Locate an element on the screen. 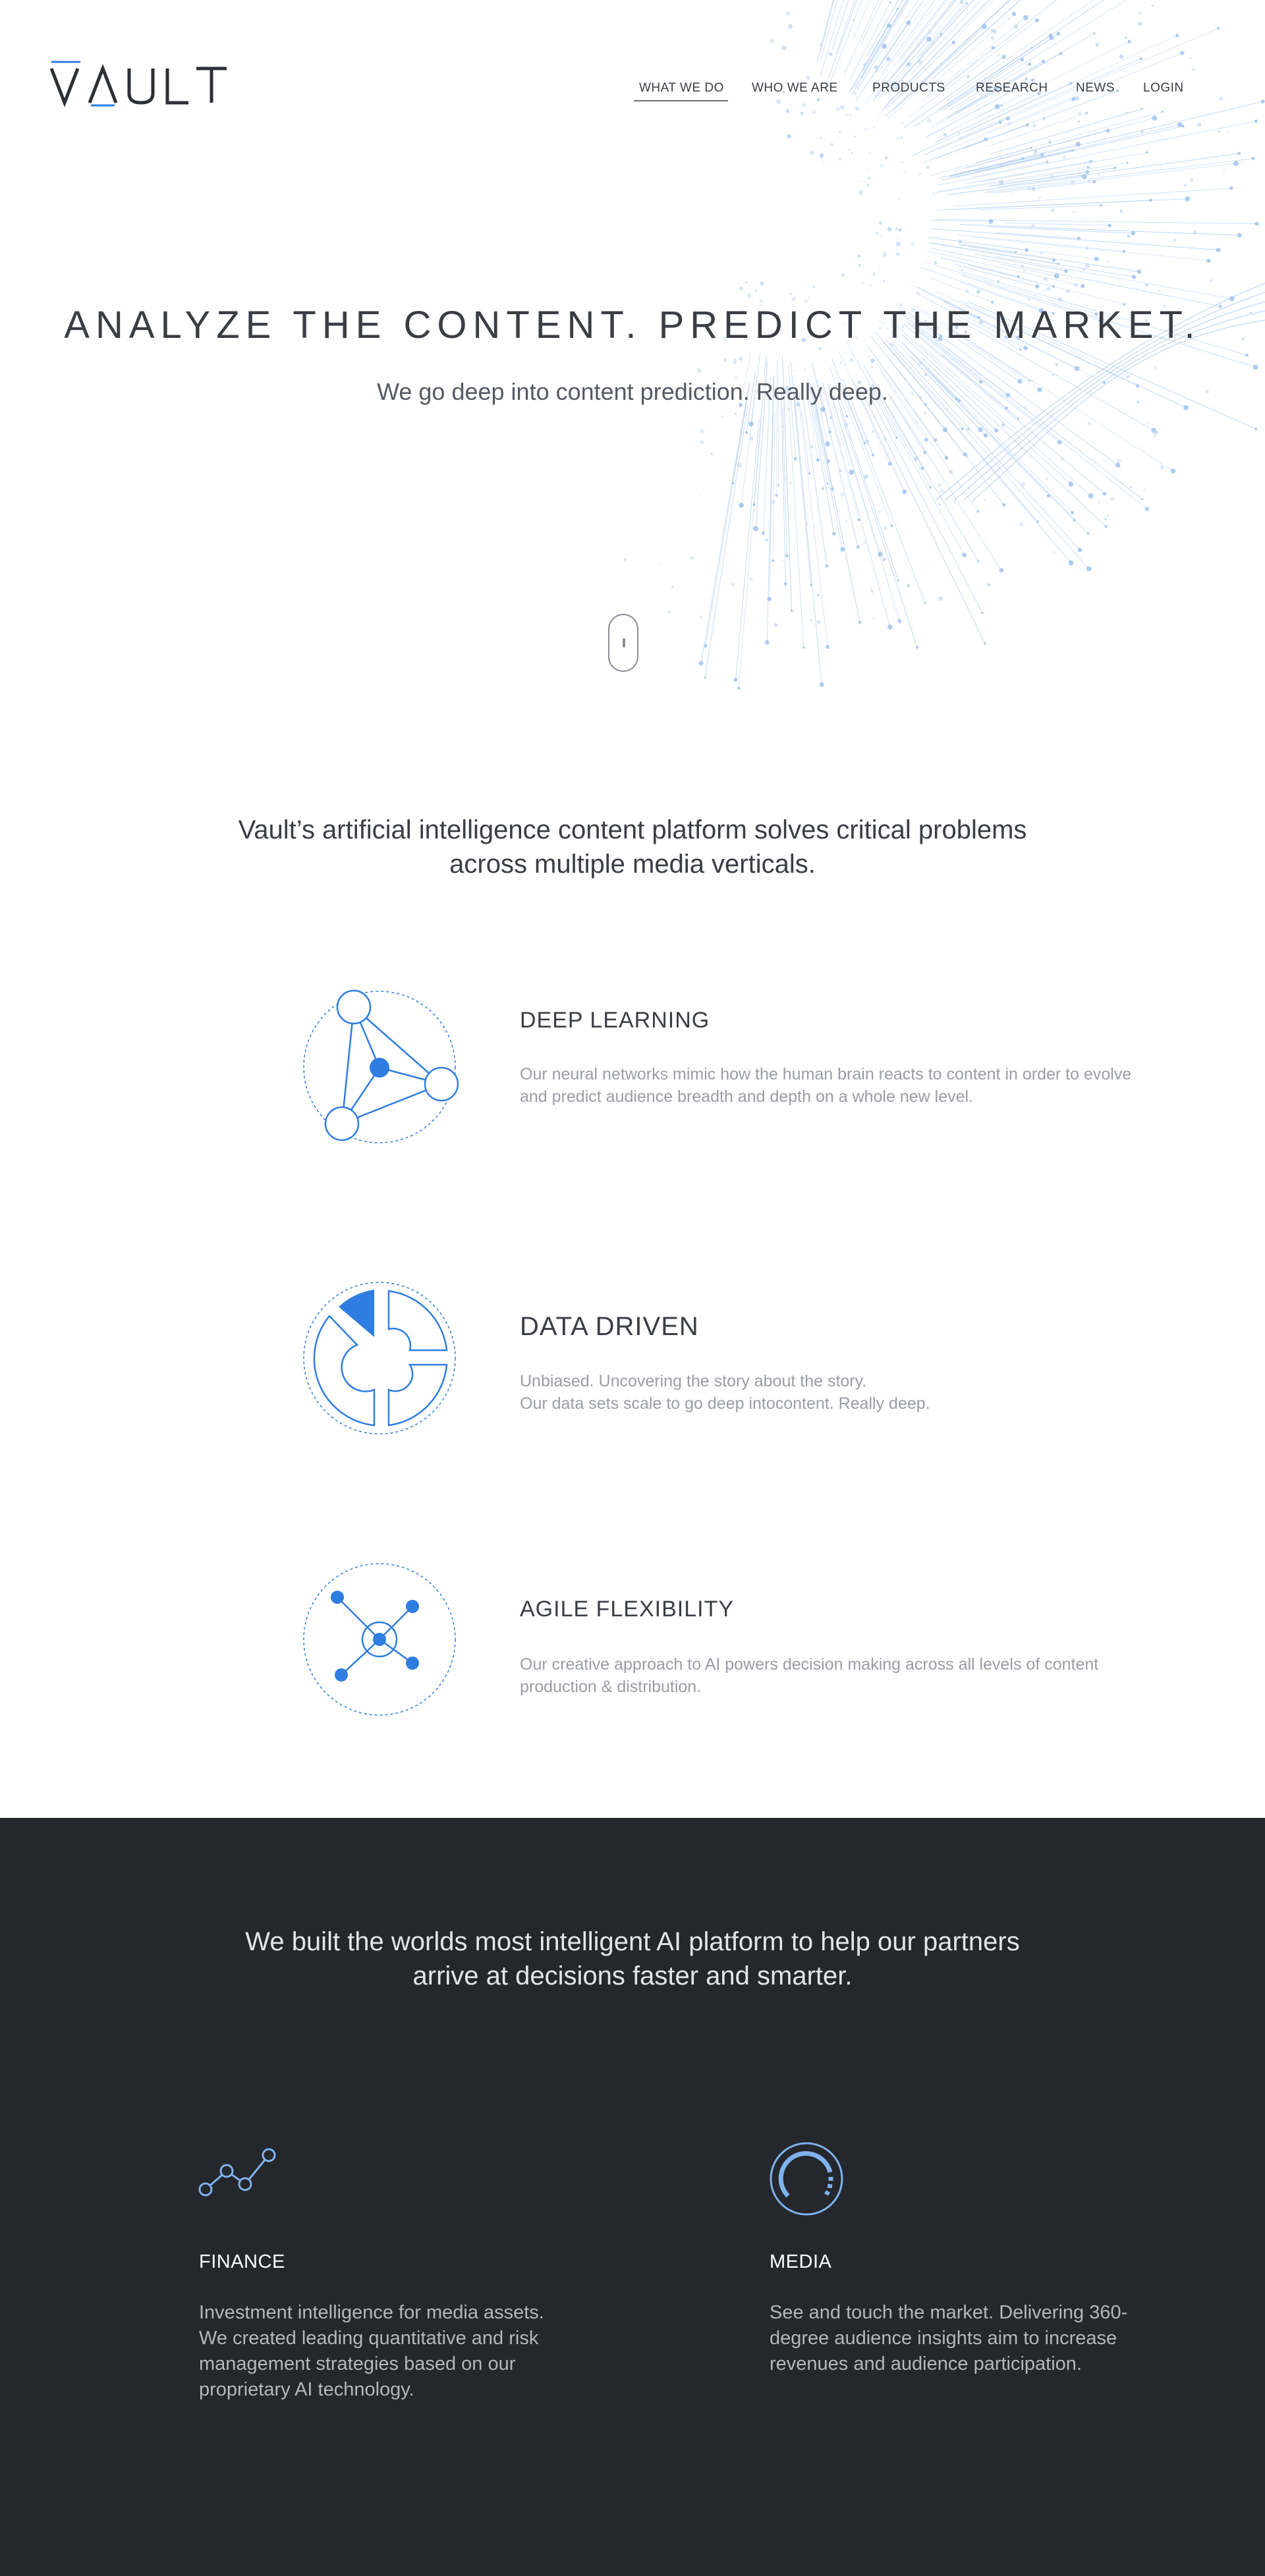 The image size is (1265, 2576). gauge-circle-icon is located at coordinates (806, 2179).